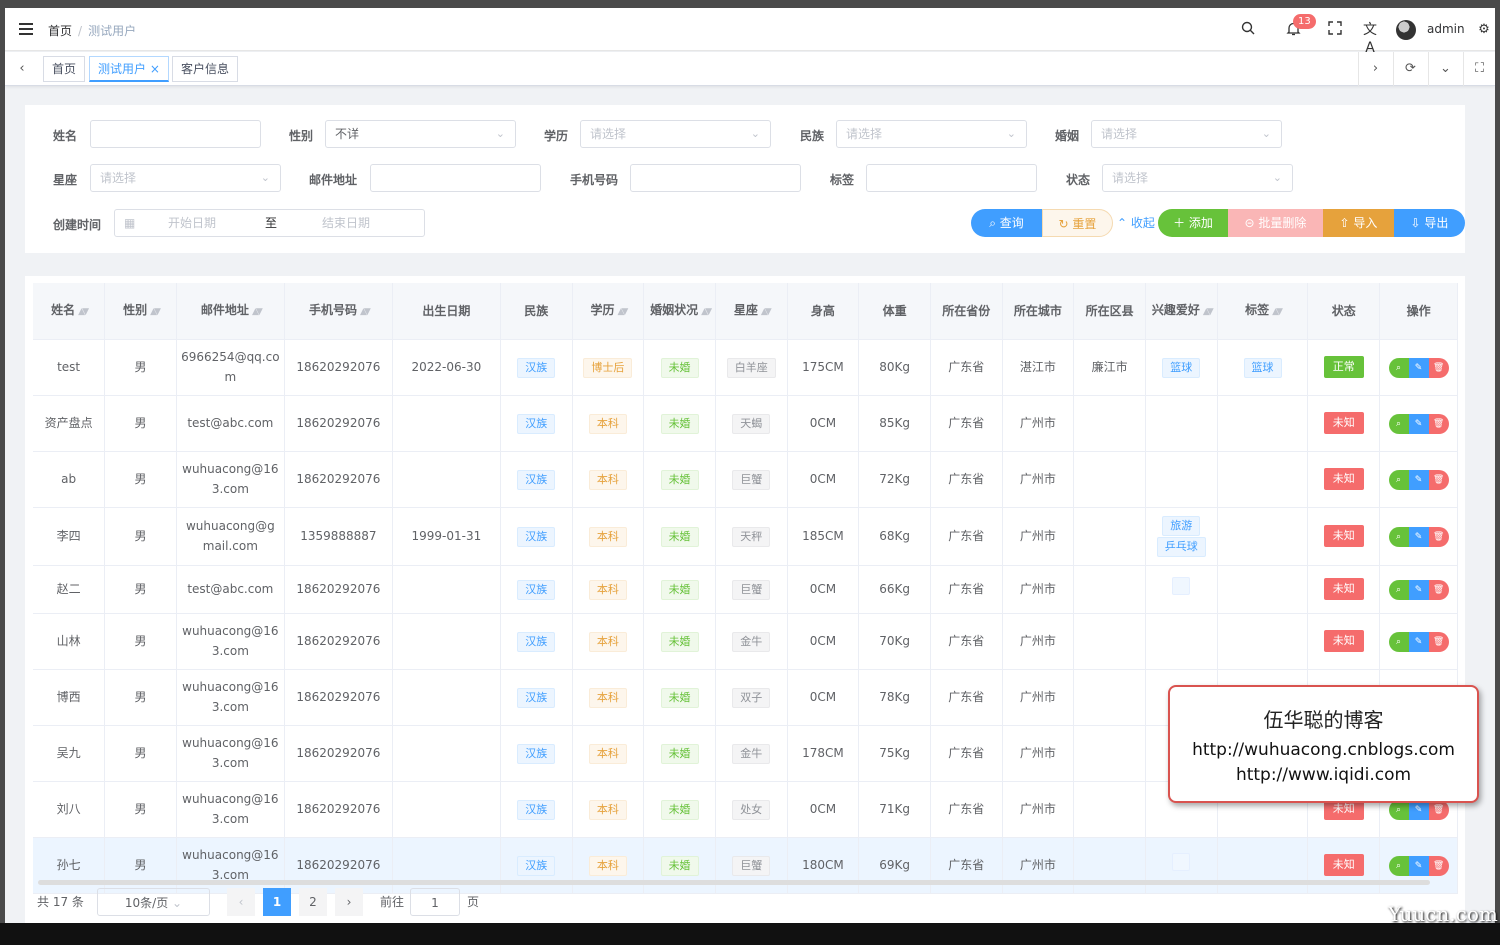  Describe the element at coordinates (153, 902) in the screenshot. I see `page-size-select: 10条/页 ⌄` at that location.